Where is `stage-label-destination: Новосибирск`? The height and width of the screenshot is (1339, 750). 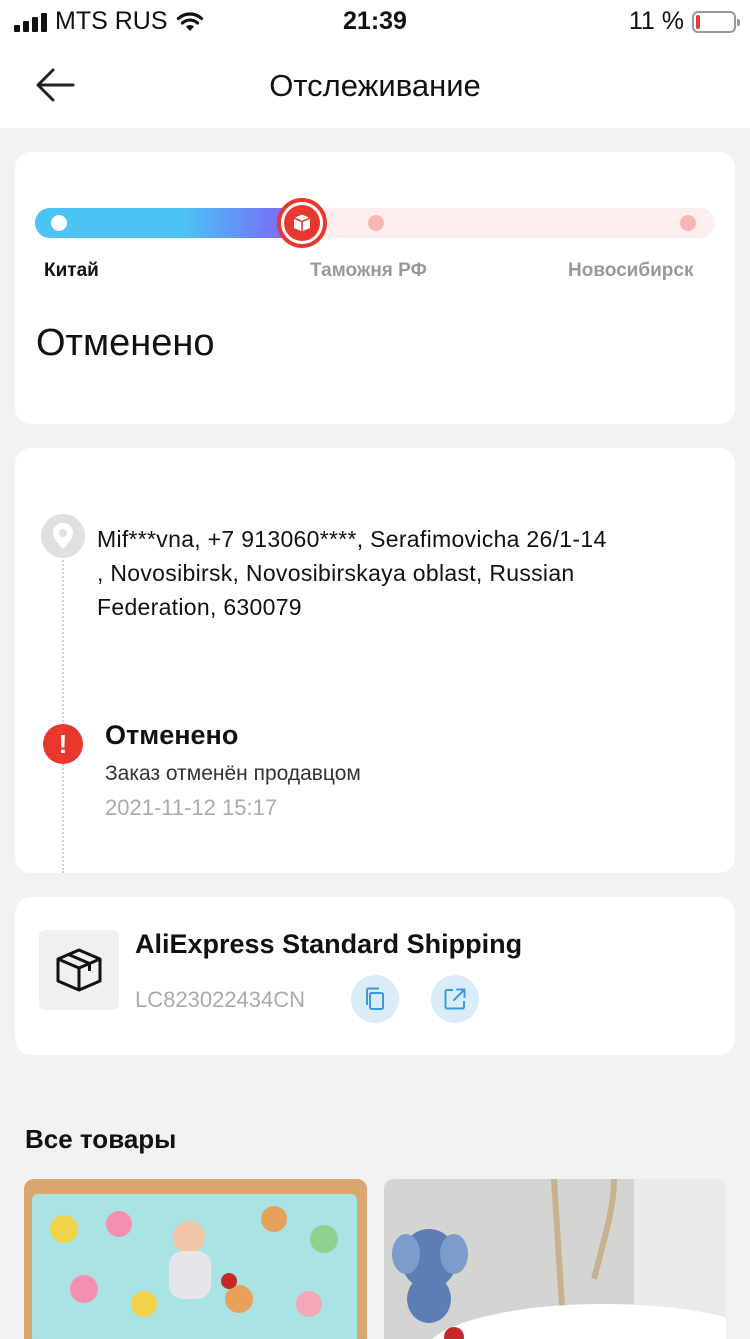
stage-label-destination: Новосибирск is located at coordinates (631, 270).